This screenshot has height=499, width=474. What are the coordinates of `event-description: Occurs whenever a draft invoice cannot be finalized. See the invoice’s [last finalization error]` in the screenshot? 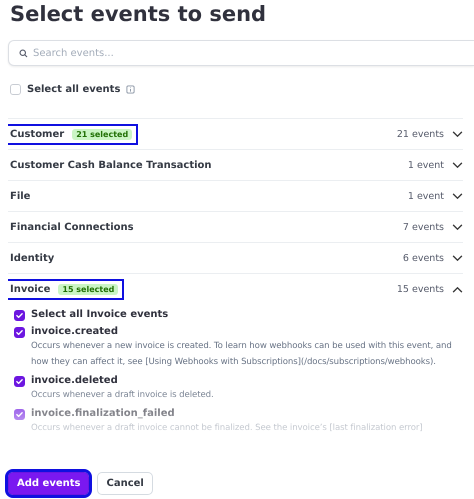 It's located at (227, 428).